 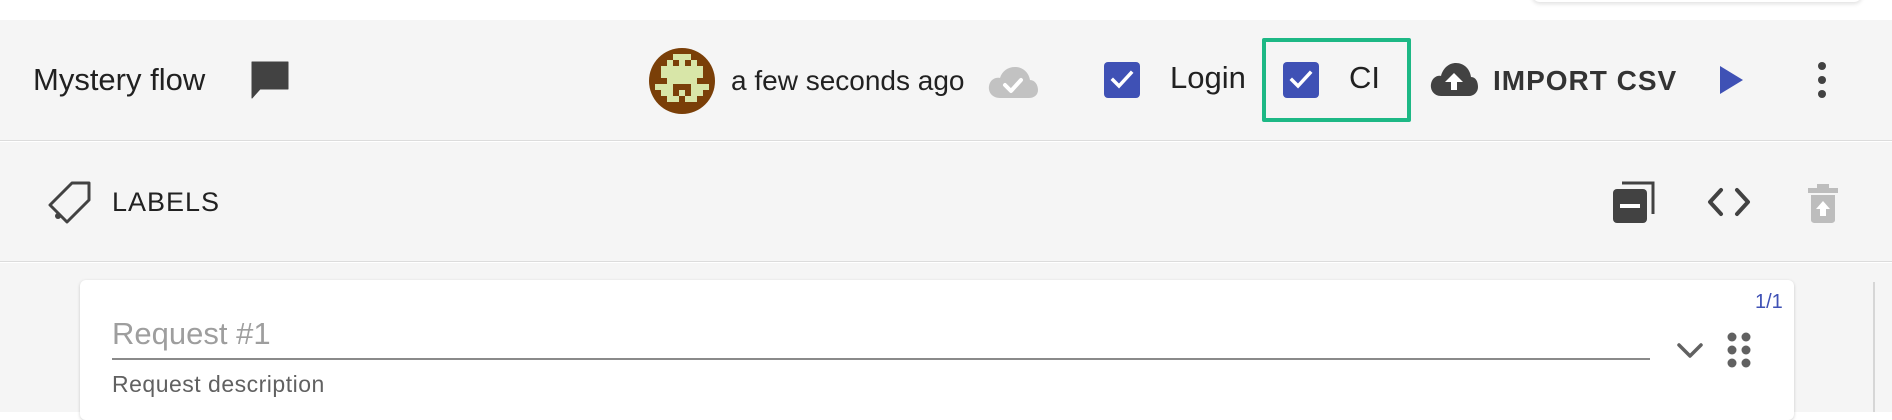 What do you see at coordinates (1822, 80) in the screenshot?
I see `more-vertical-icon` at bounding box center [1822, 80].